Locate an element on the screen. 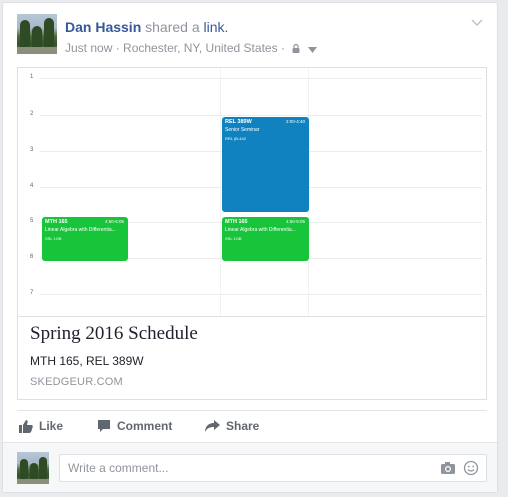 The width and height of the screenshot is (508, 497). hour-label: 3 is located at coordinates (32, 150).